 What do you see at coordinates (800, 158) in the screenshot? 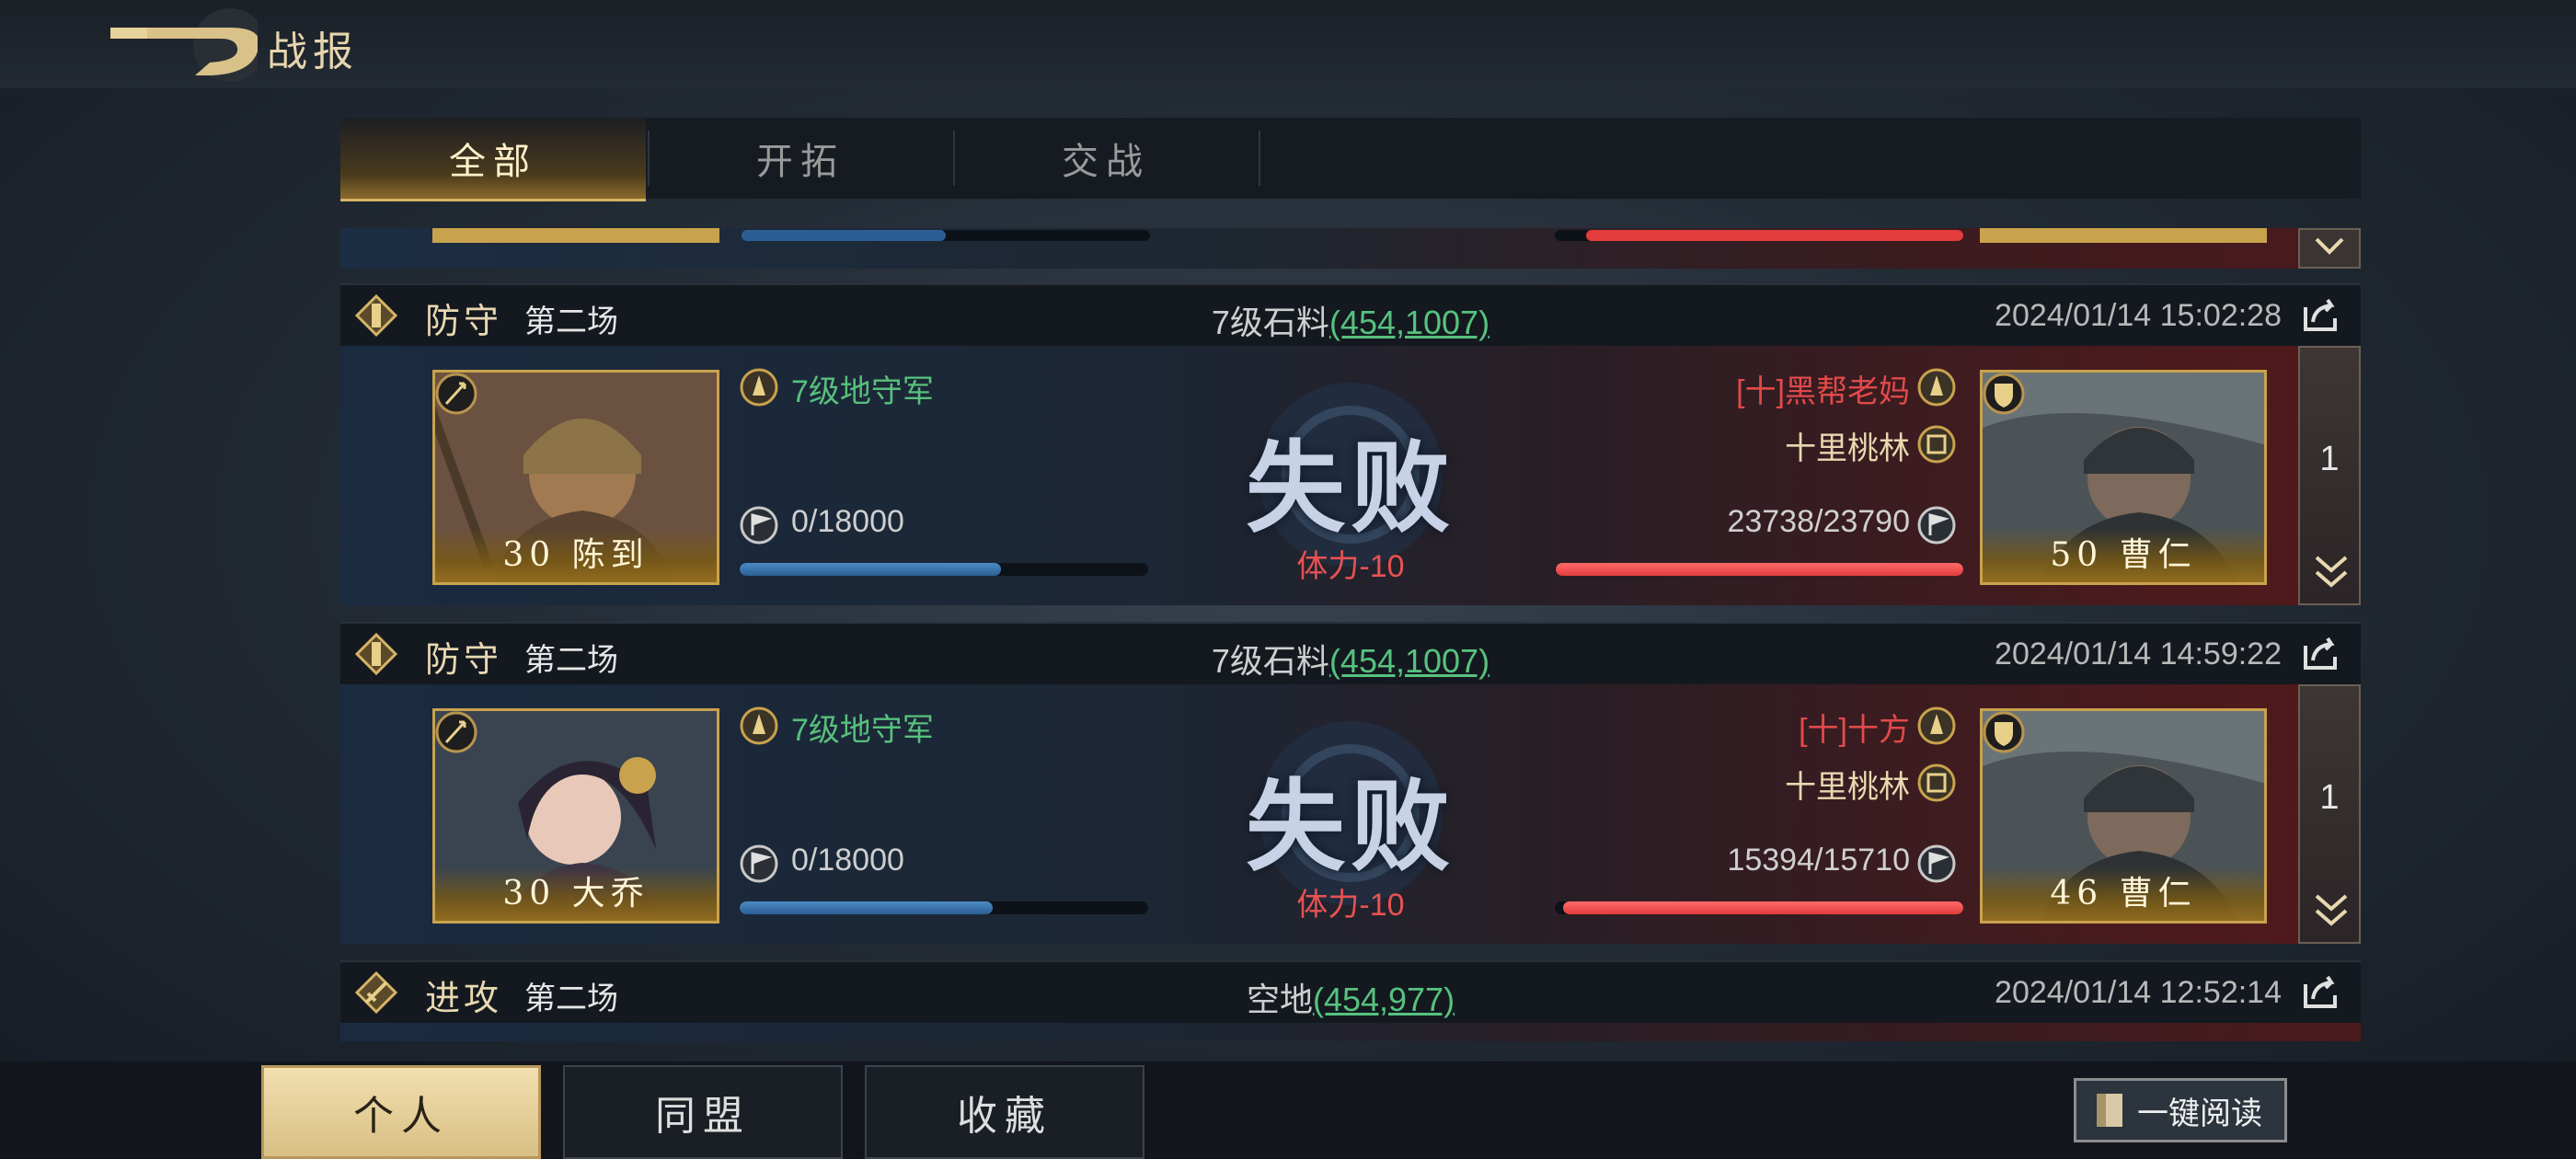
I see `tab-explore: 开拓` at bounding box center [800, 158].